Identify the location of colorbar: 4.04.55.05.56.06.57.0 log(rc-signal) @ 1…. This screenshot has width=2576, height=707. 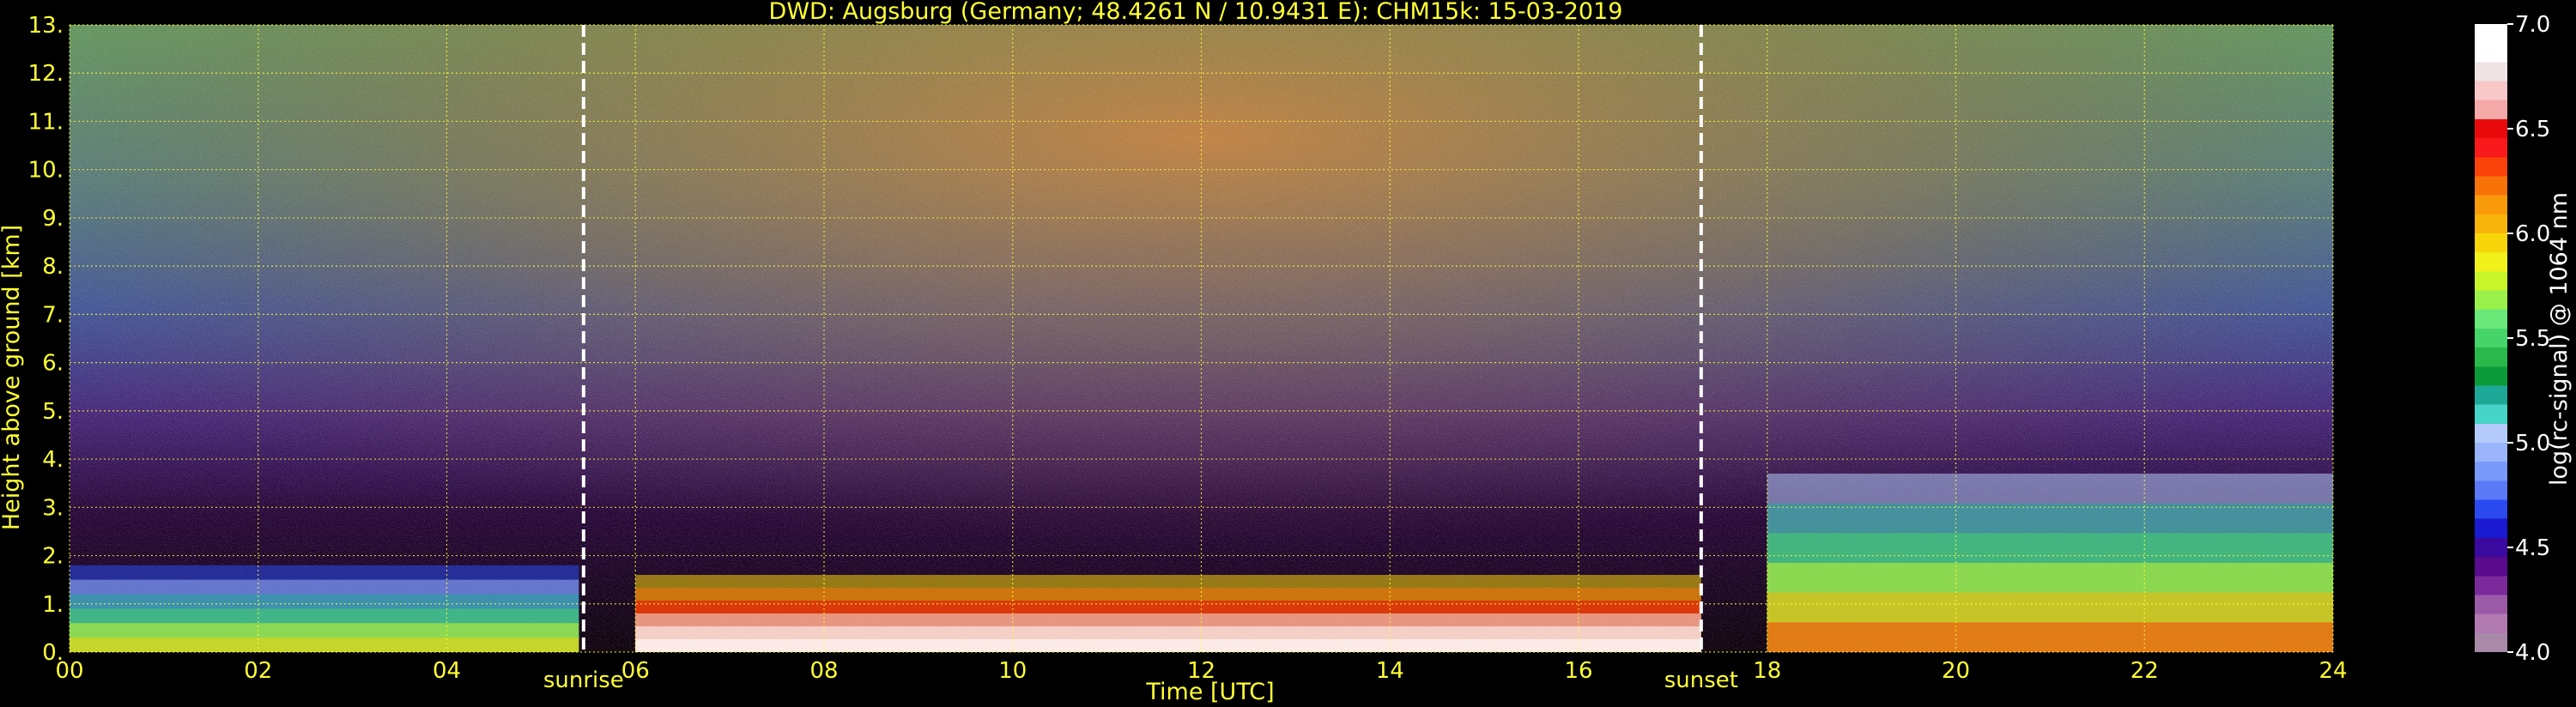
(2524, 339).